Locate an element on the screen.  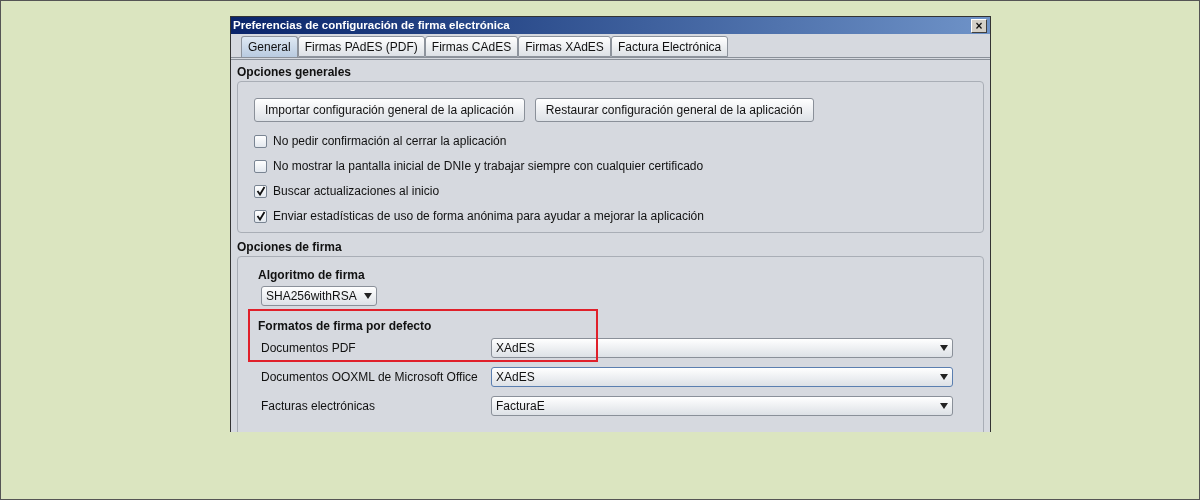
checkbox-label: Enviar estadísticas de uso de forma anónima para ayudar a mejorar la aplicación is located at coordinates (488, 217).